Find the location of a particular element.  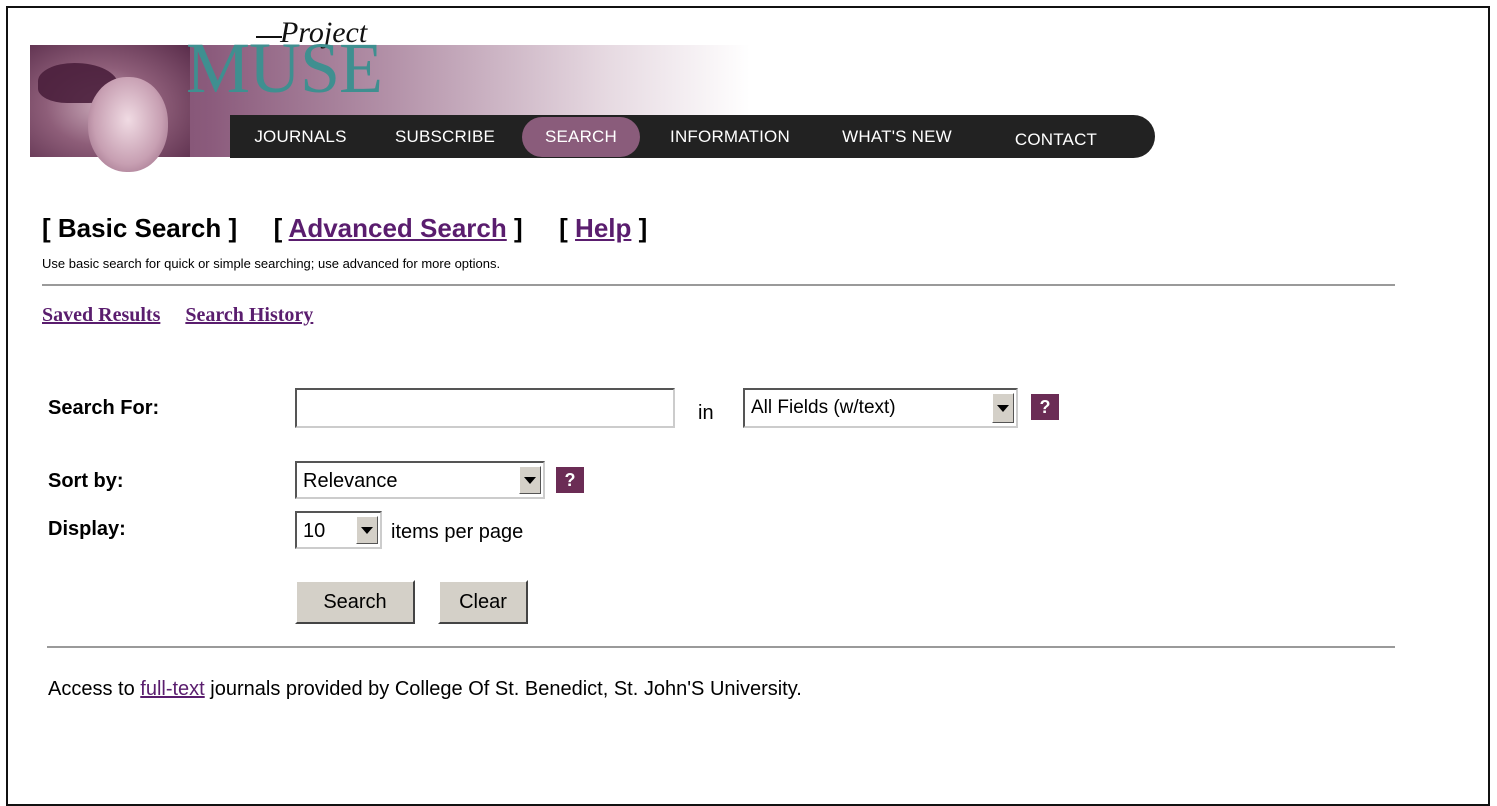

search-input is located at coordinates (485, 408).